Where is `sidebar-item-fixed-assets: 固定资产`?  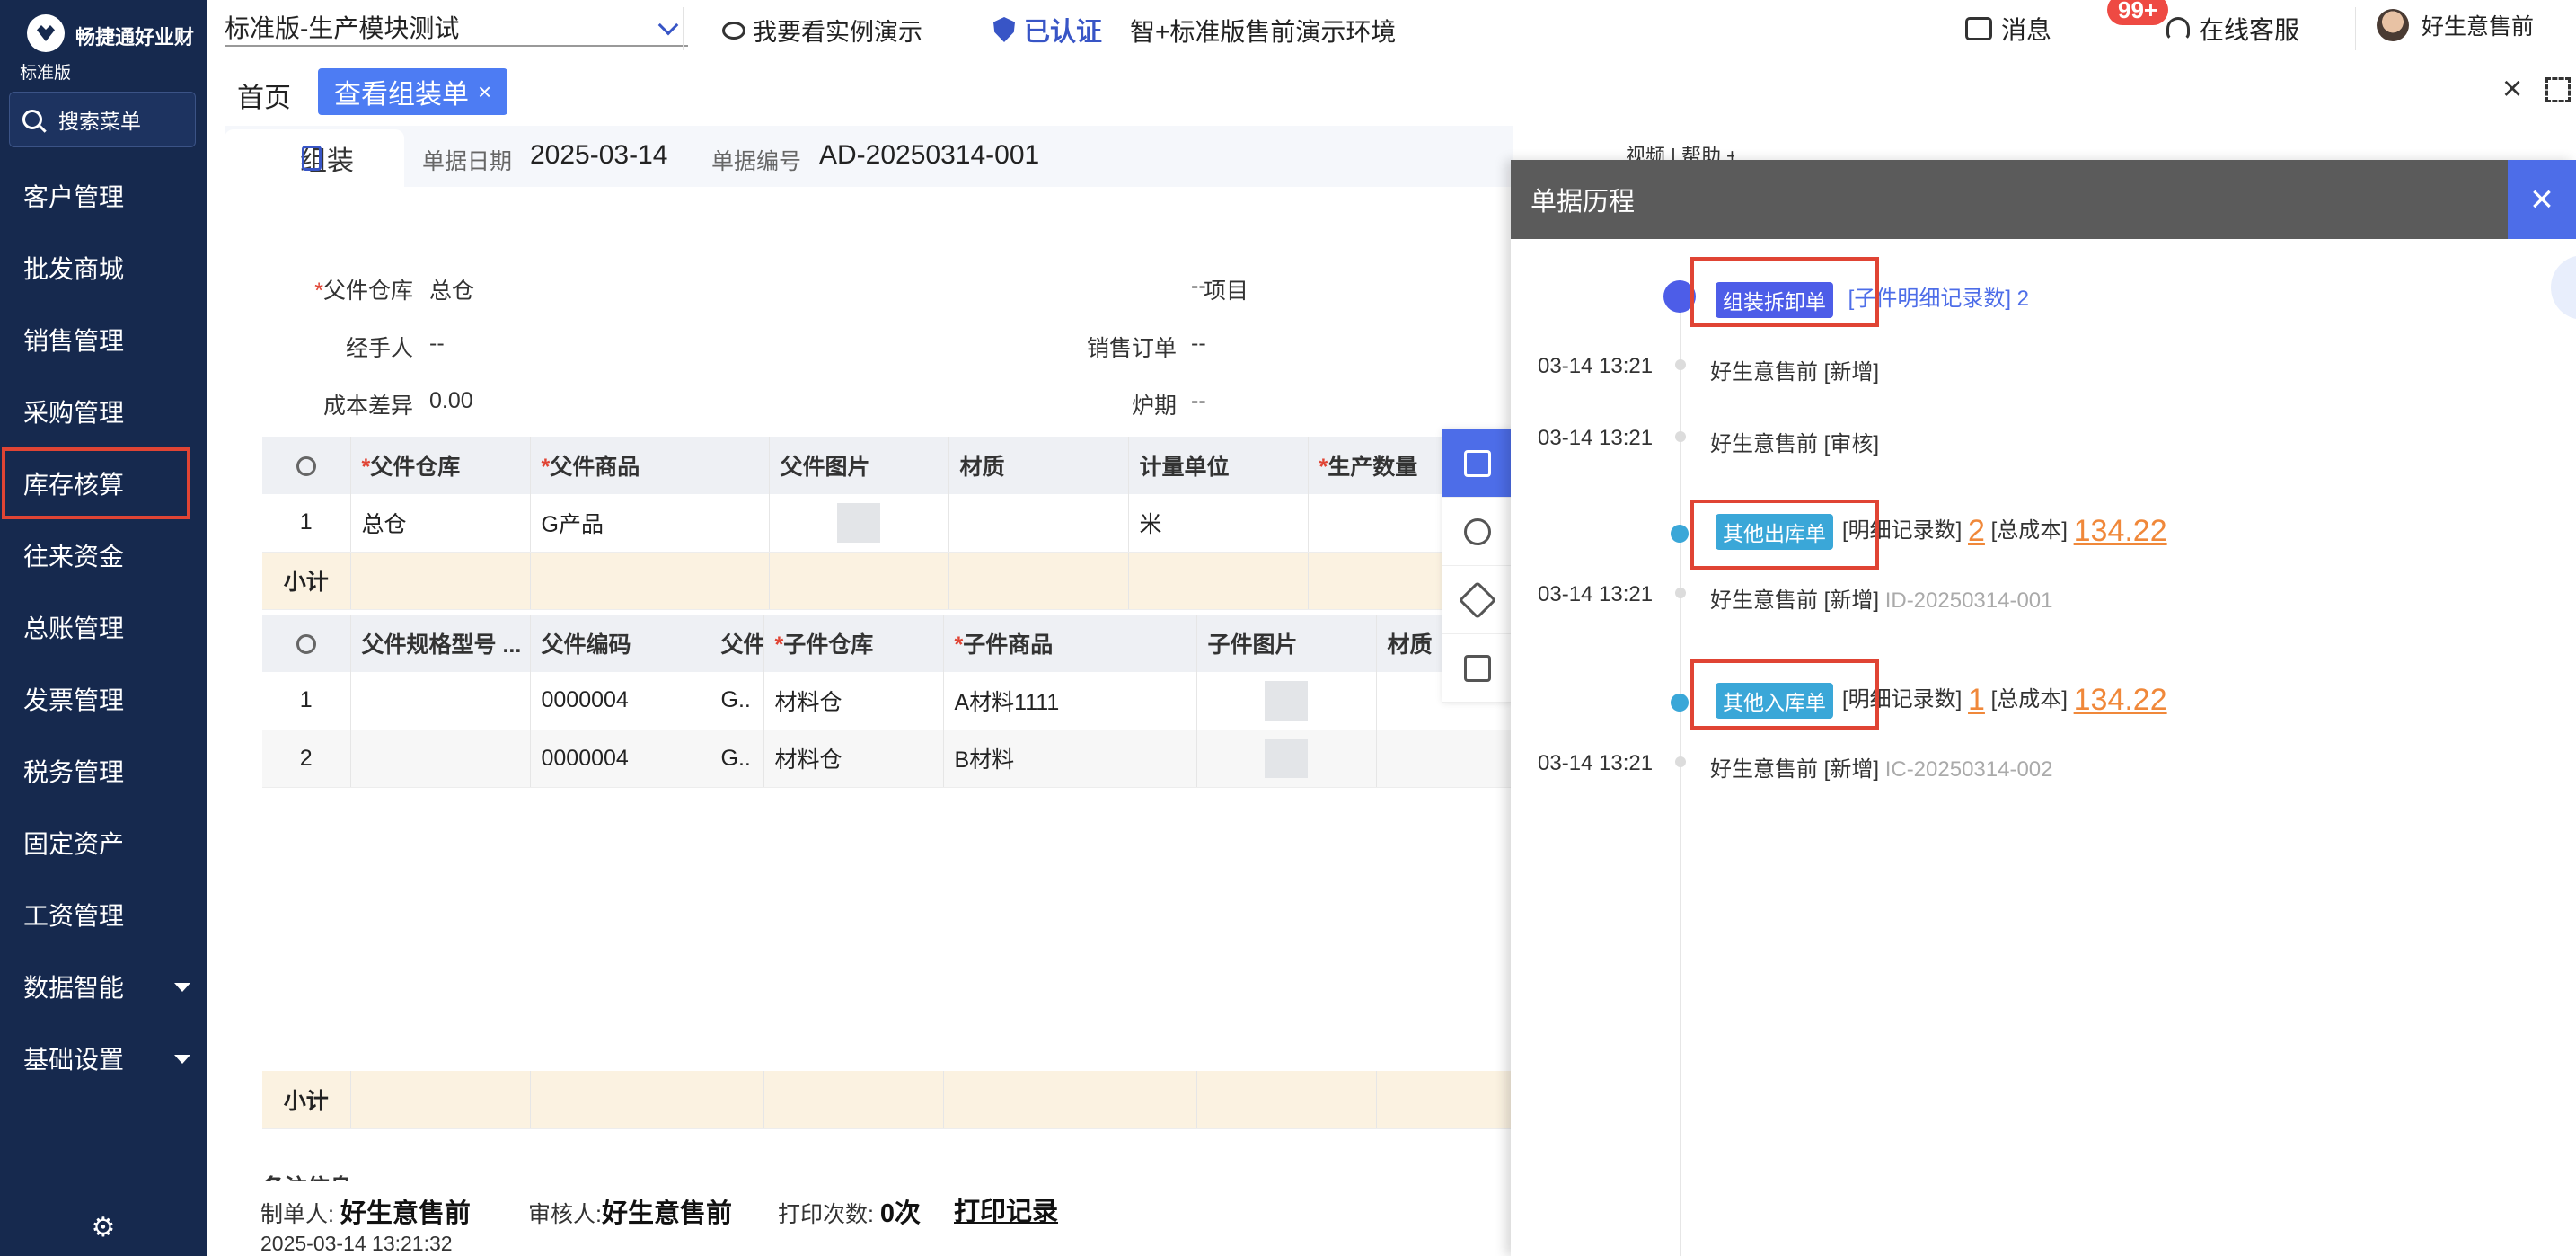 sidebar-item-fixed-assets: 固定资产 is located at coordinates (103, 843).